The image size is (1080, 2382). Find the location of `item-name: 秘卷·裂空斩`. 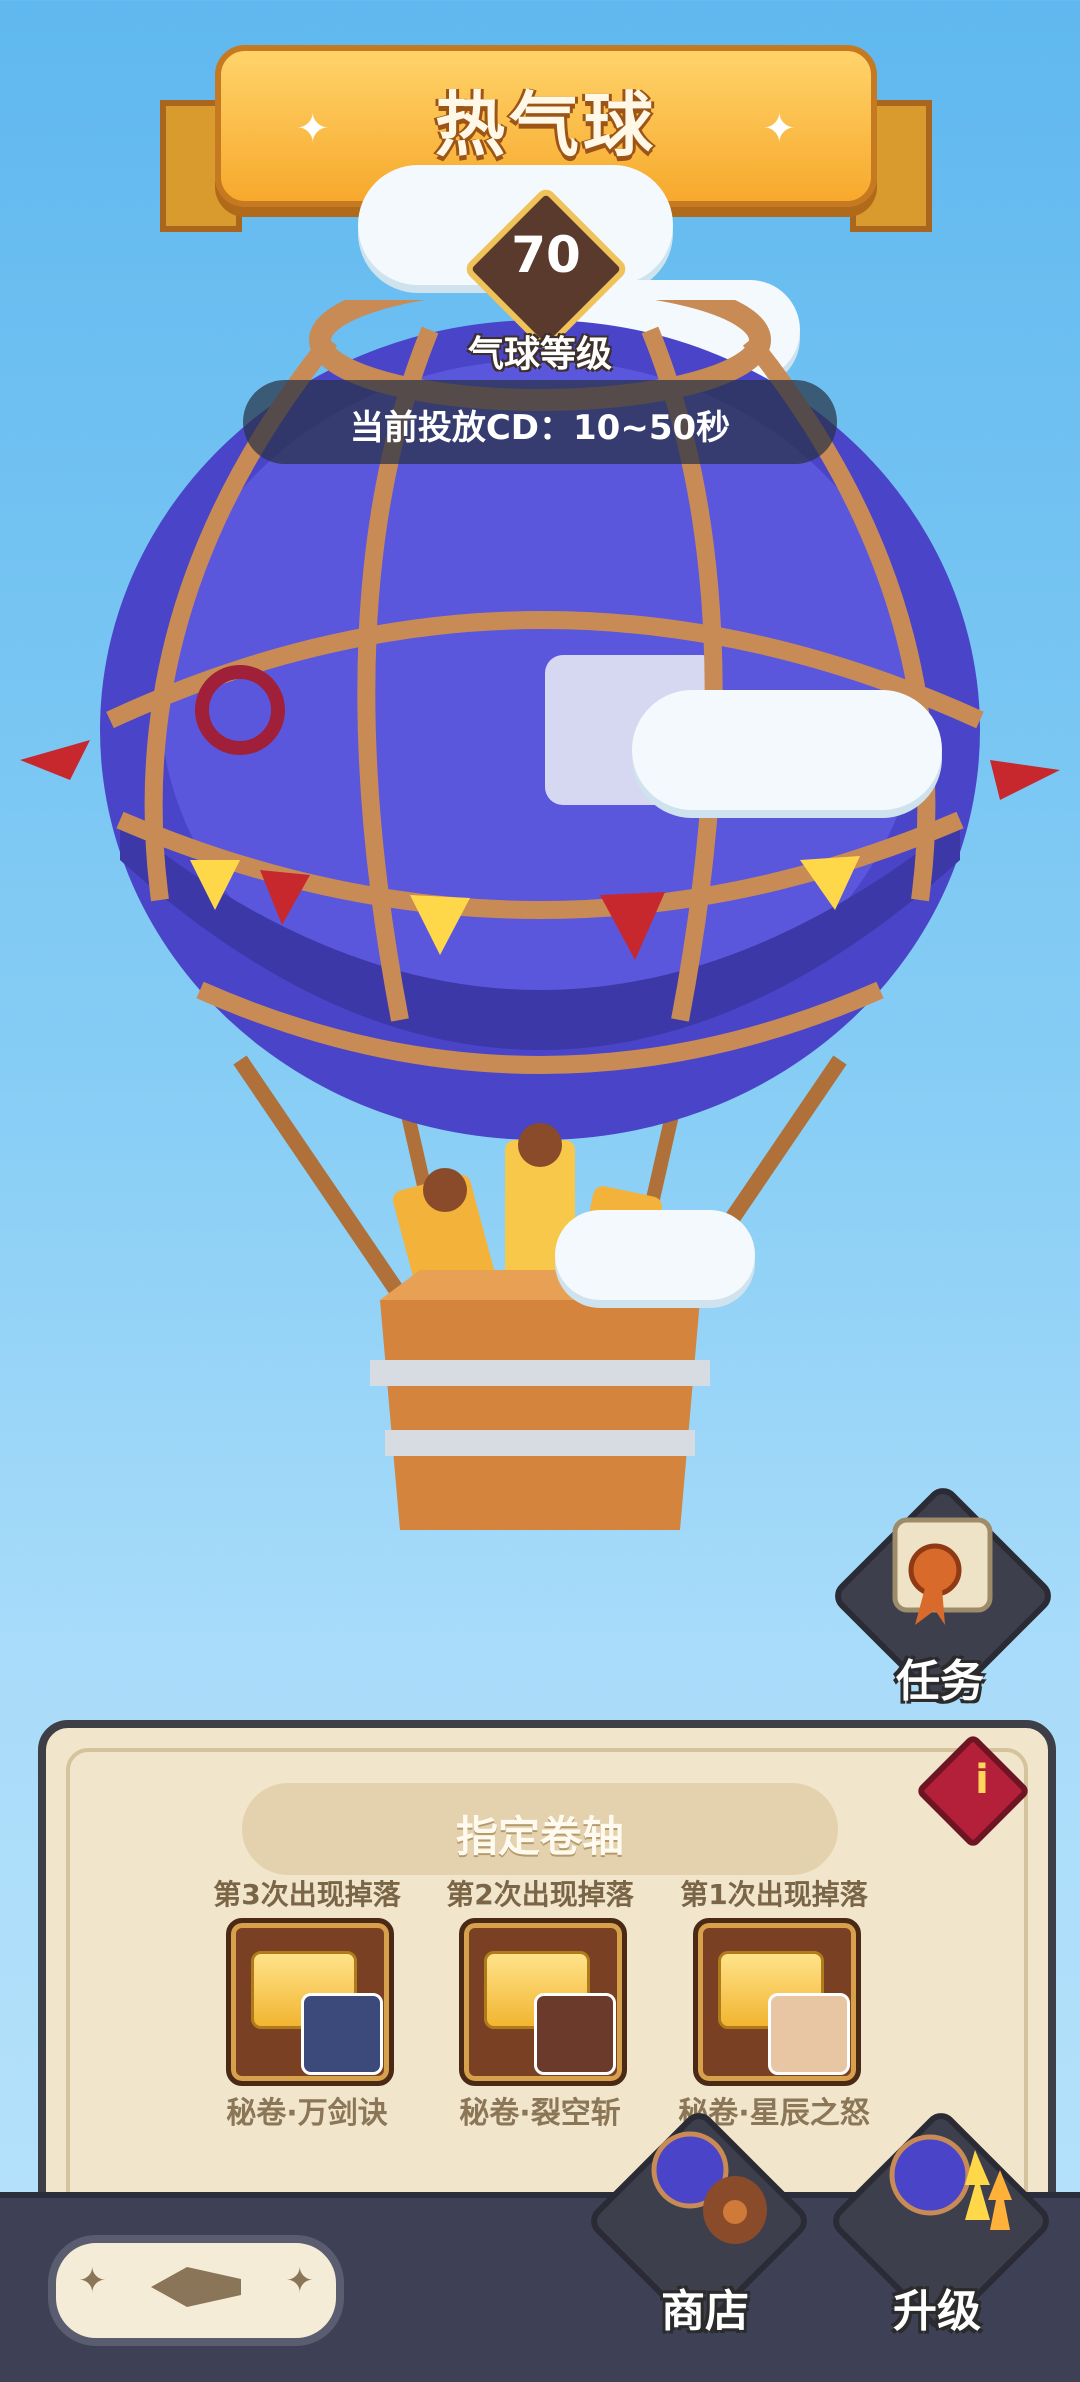

item-name: 秘卷·裂空斩 is located at coordinates (540, 2113).